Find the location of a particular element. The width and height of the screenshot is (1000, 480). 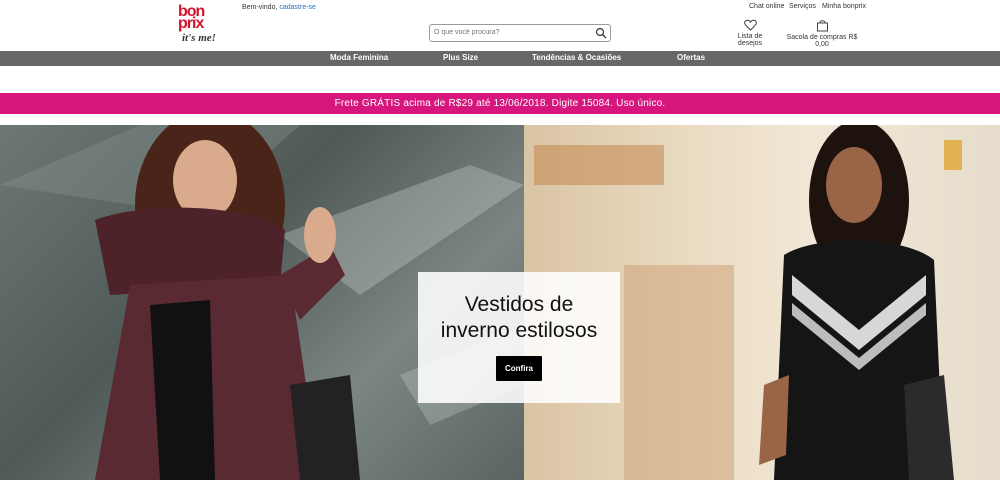

search-icon is located at coordinates (601, 33).